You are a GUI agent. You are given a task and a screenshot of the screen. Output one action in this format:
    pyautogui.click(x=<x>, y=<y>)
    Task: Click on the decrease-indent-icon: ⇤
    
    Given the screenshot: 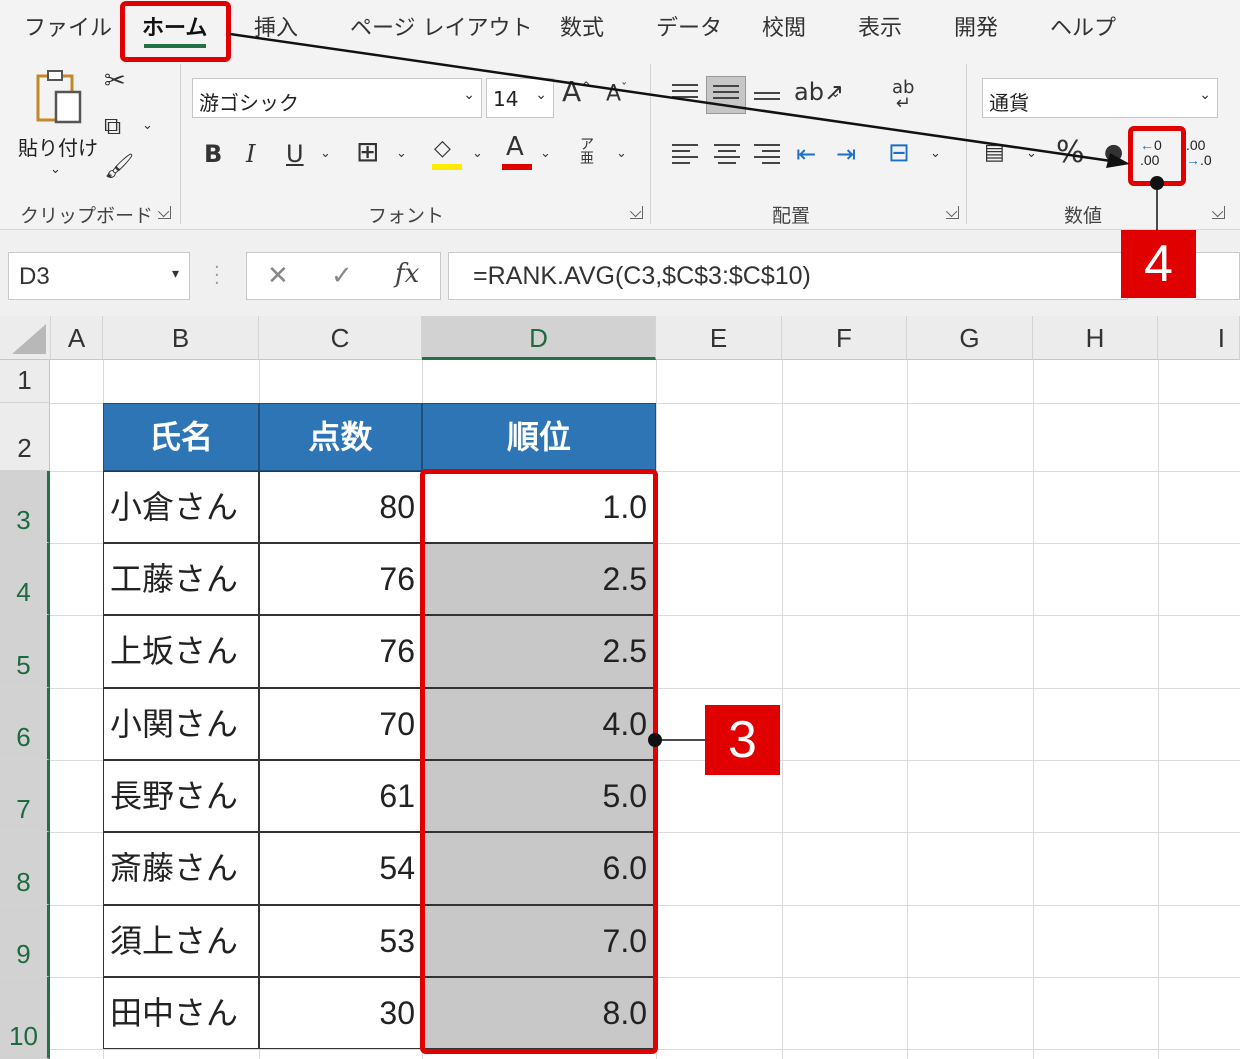 What is the action you would take?
    pyautogui.click(x=806, y=154)
    